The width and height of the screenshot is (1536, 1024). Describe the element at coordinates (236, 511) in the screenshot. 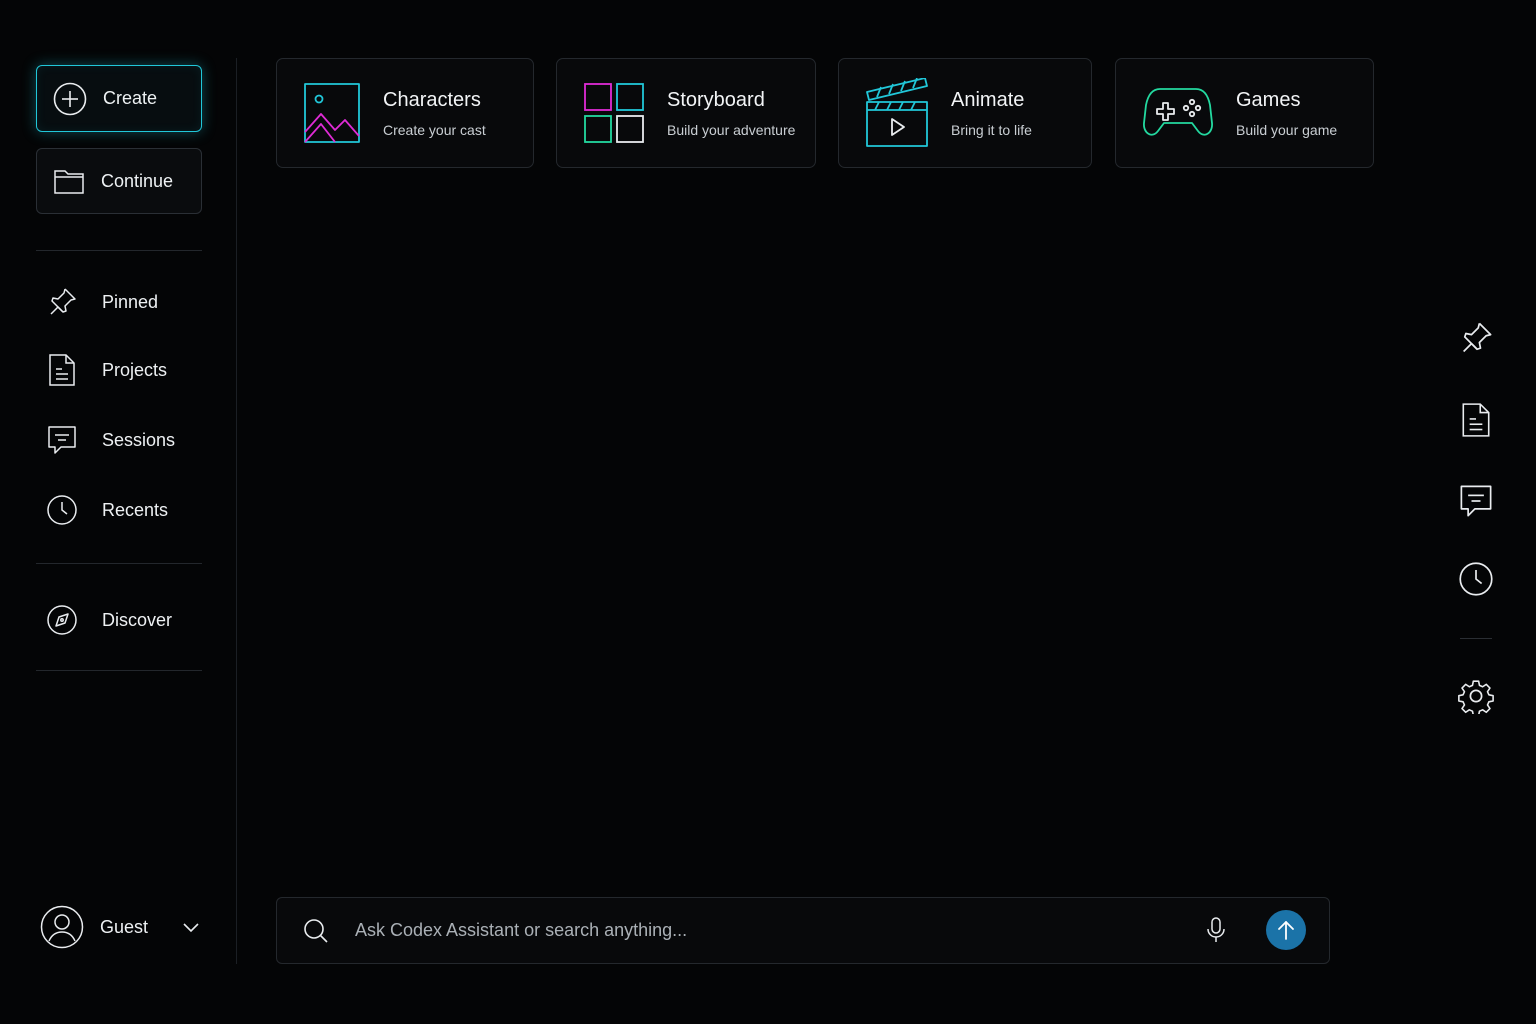

I see `sidebar-border` at that location.